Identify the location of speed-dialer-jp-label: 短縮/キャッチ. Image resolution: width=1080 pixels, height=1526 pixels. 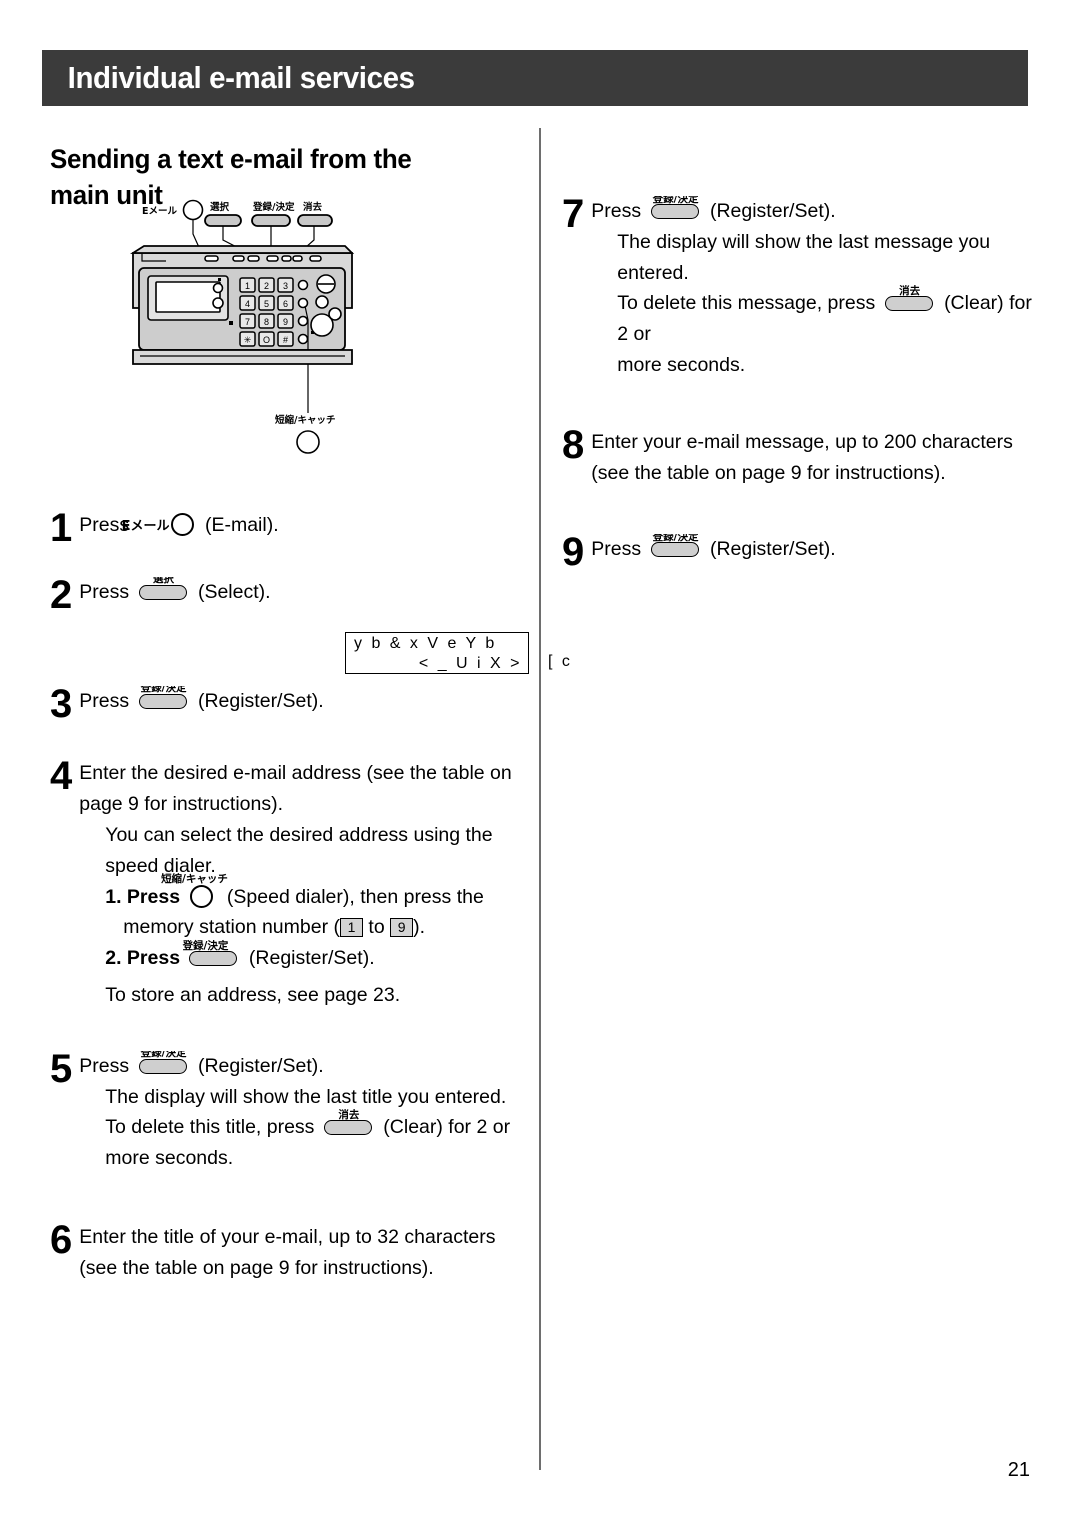
(194, 879).